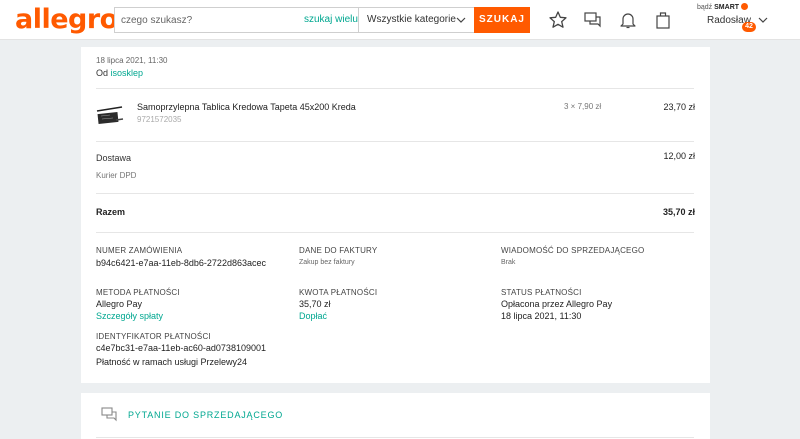  I want to click on ask-seller-link: PYTANIE DO SPRZEDAJĄCEGO, so click(205, 415).